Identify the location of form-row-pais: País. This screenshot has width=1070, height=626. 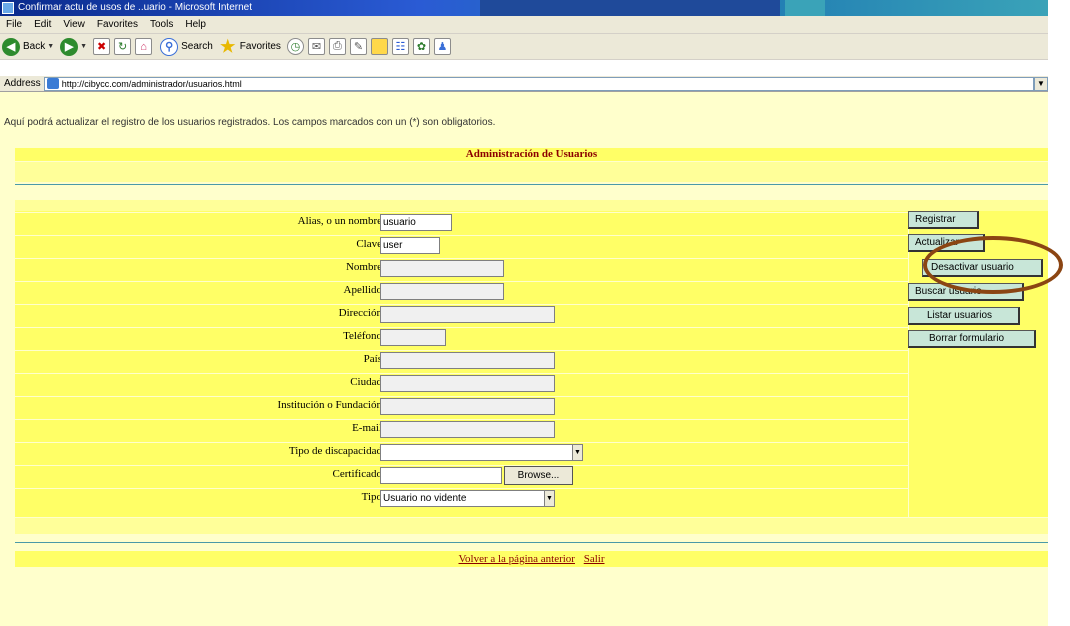
(461, 360).